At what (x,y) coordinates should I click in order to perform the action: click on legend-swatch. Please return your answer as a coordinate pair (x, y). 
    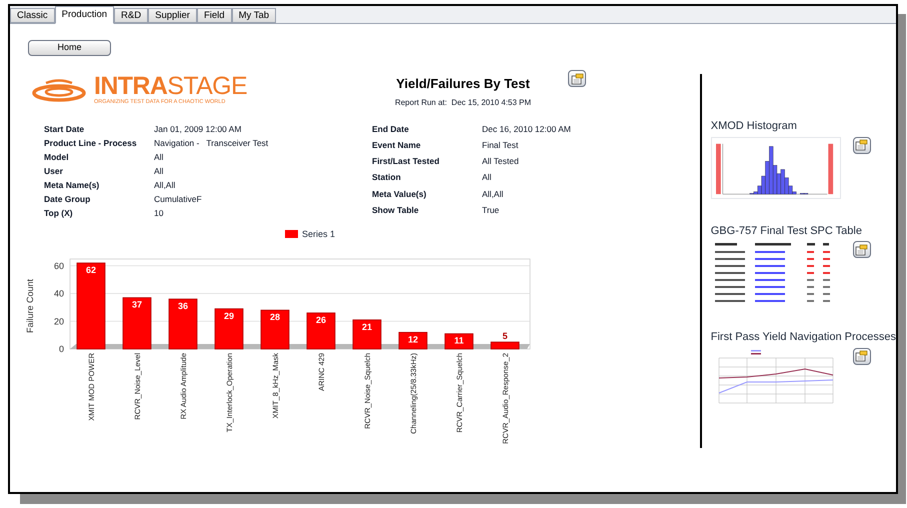
    Looking at the image, I should click on (291, 234).